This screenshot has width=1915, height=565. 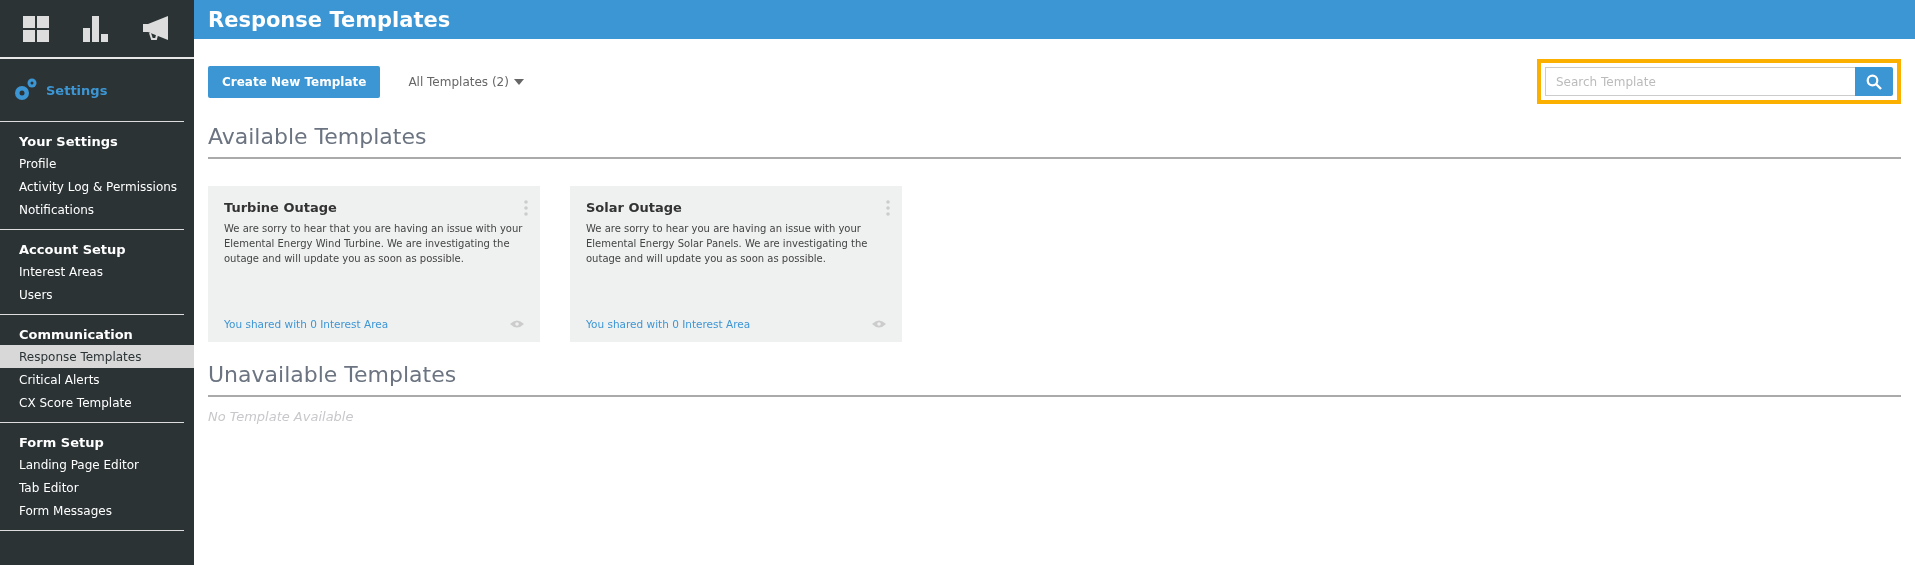 What do you see at coordinates (374, 244) in the screenshot?
I see `card-text: We are sorry to hear that you are having an issue with your Elemental Energy Wind Turbine. We are investigating the outage and will update you as soon as possible.` at bounding box center [374, 244].